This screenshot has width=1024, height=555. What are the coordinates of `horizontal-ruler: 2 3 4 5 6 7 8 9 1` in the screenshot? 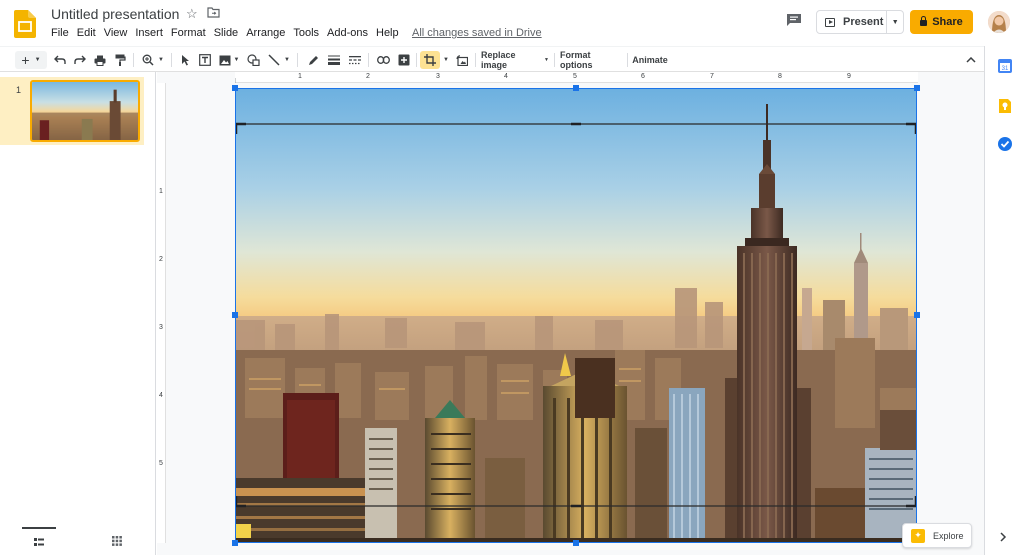 It's located at (576, 77).